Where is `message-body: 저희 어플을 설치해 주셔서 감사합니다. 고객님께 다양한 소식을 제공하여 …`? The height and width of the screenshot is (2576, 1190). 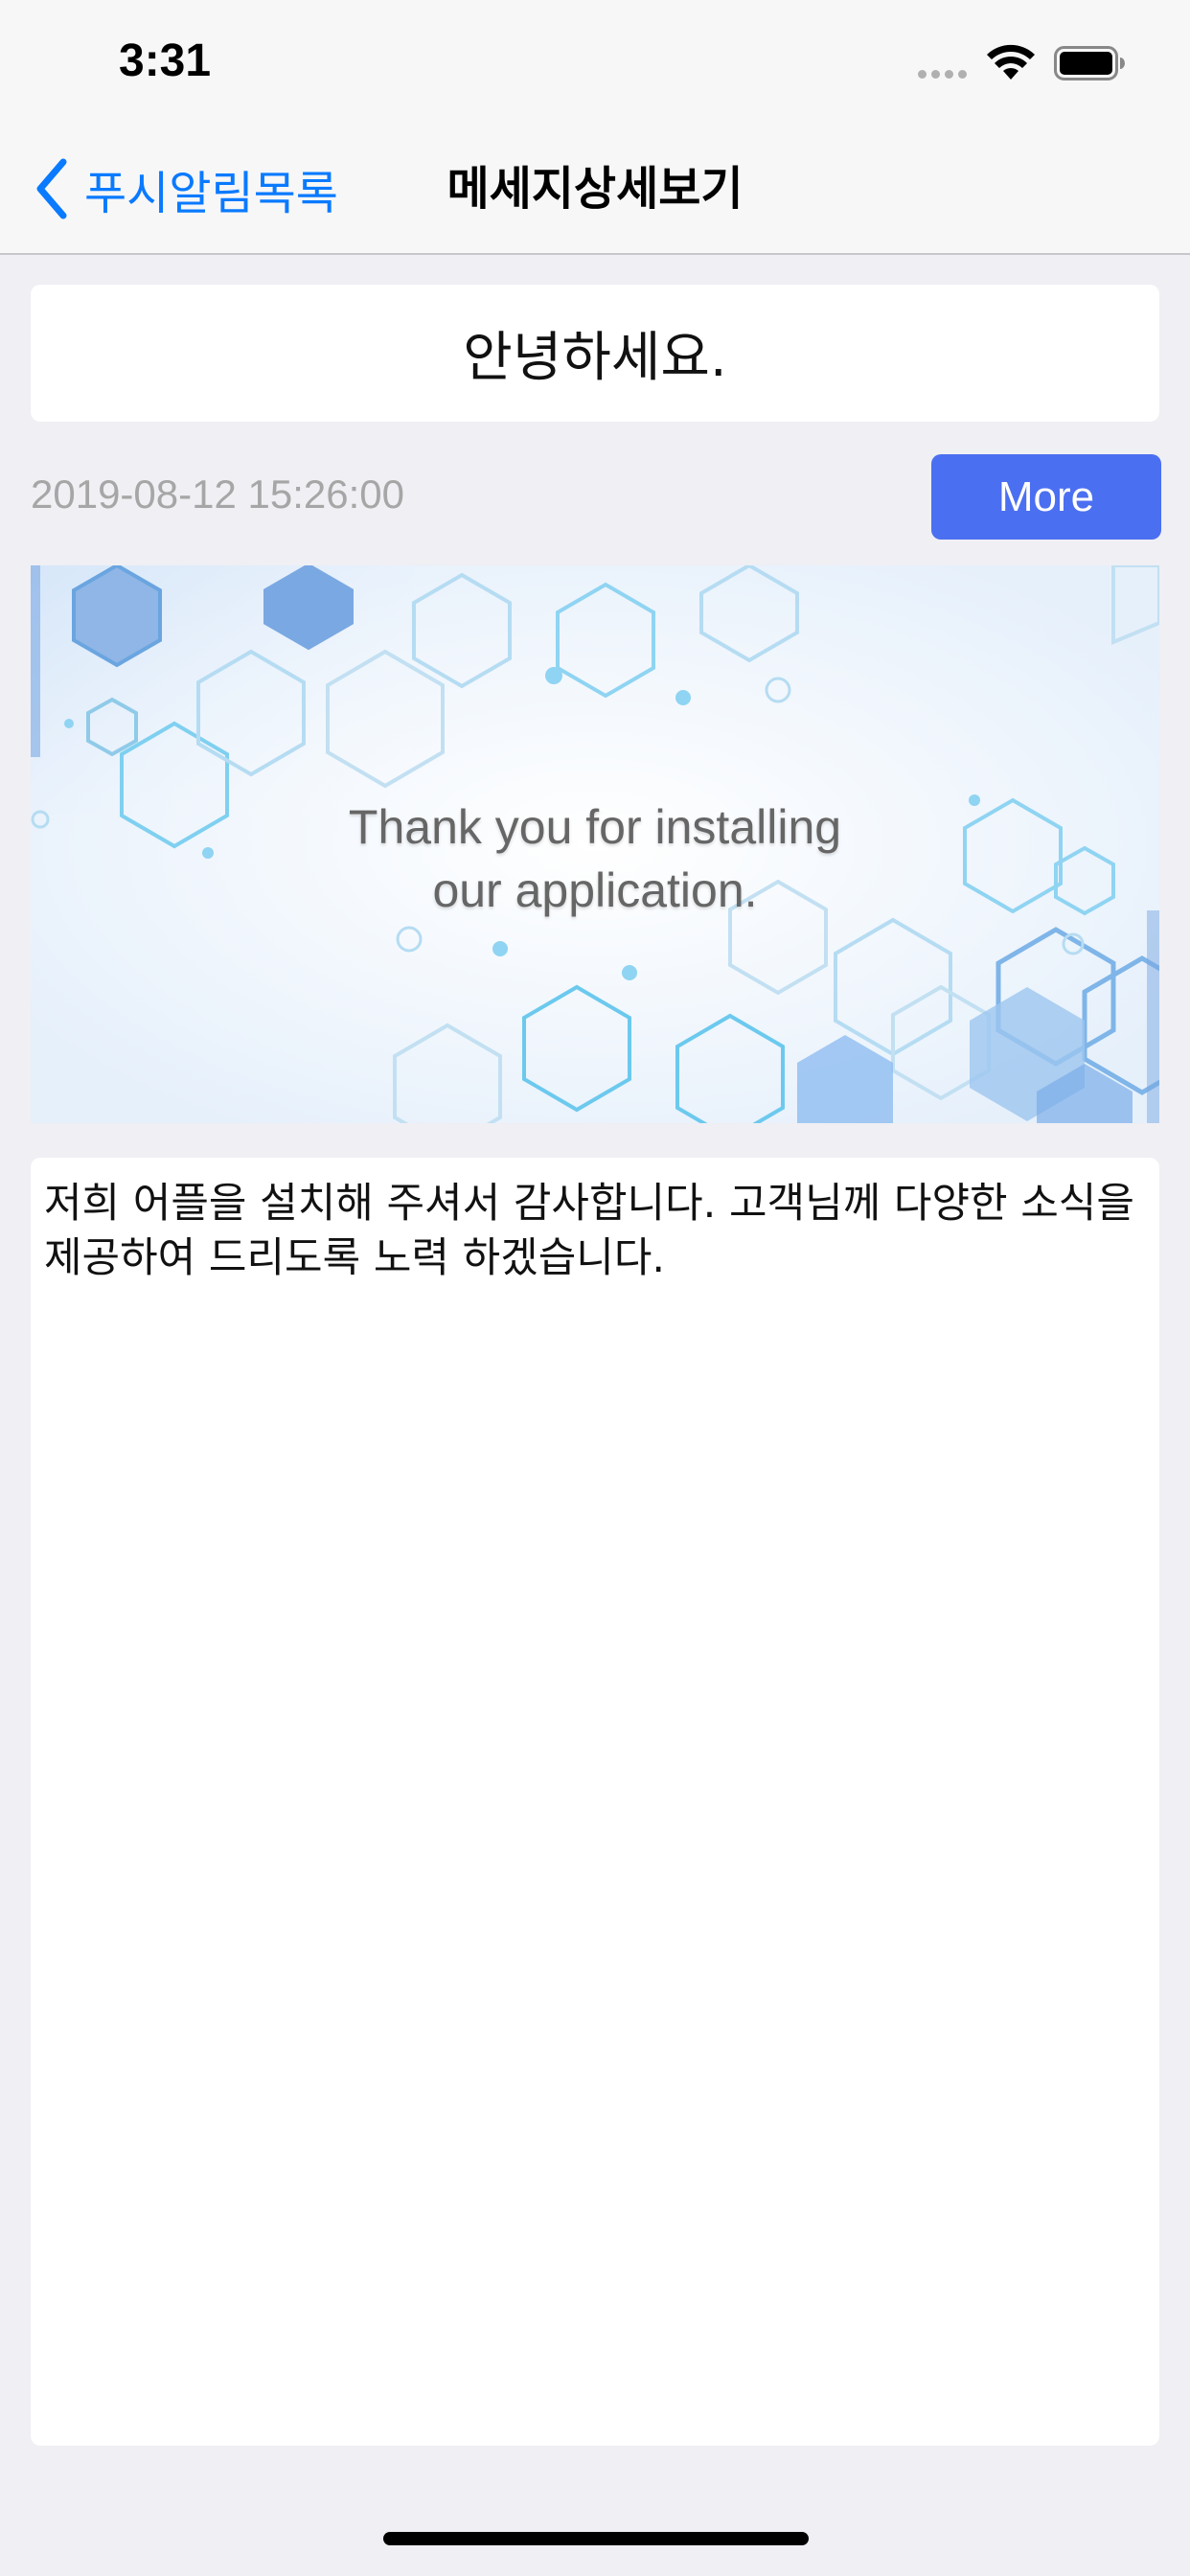 message-body: 저희 어플을 설치해 주셔서 감사합니다. 고객님께 다양한 소식을 제공하여 … is located at coordinates (589, 1231).